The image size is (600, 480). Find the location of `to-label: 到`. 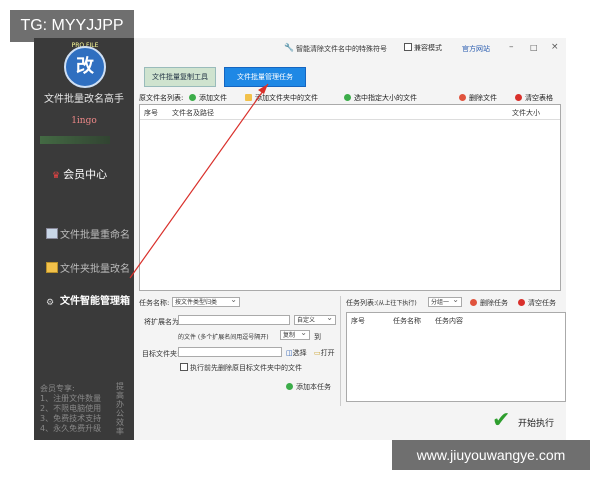

to-label: 到 is located at coordinates (317, 337).